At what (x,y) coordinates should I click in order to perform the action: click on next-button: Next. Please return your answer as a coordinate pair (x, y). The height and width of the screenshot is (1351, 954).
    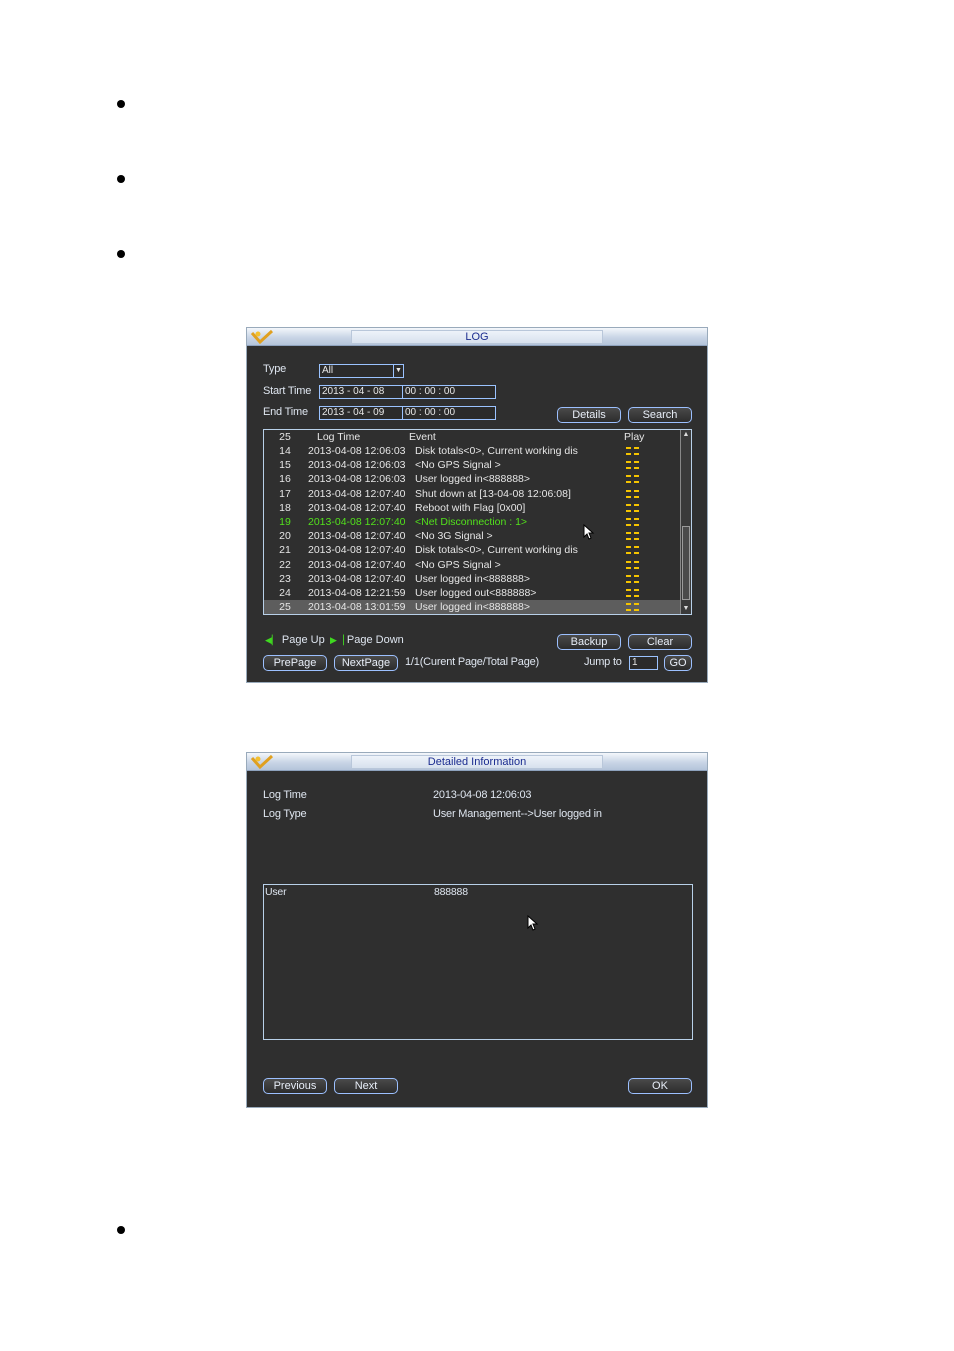
    Looking at the image, I should click on (366, 1086).